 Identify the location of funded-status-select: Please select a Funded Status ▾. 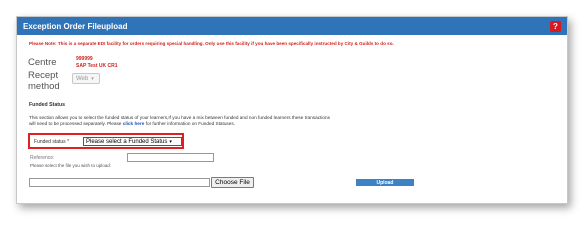
(132, 141).